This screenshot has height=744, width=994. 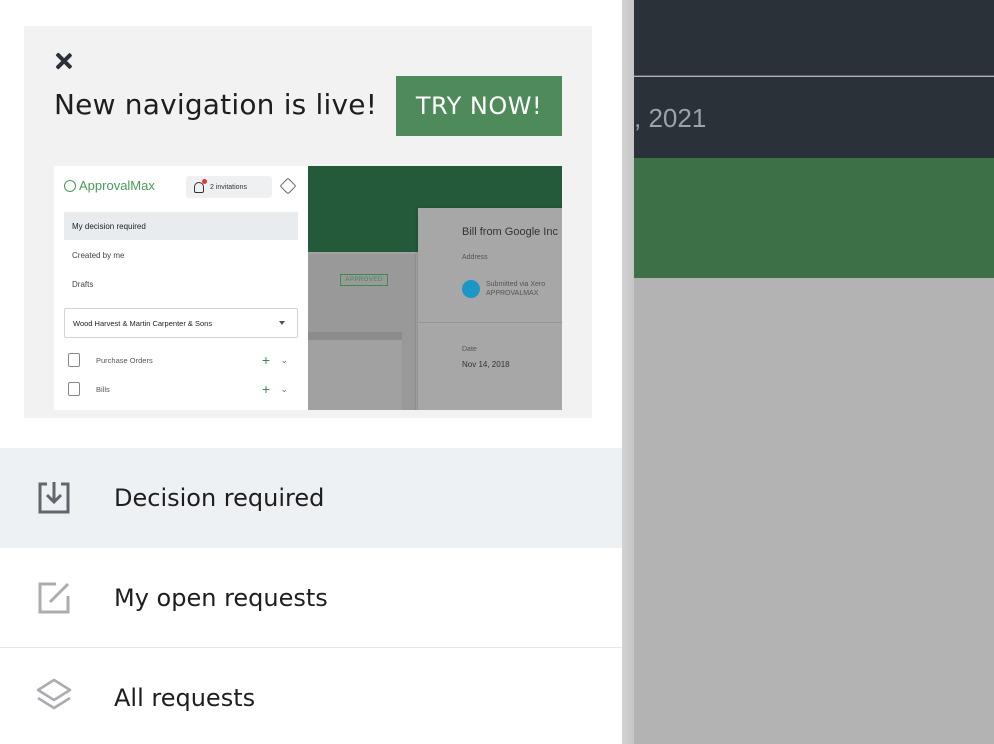 What do you see at coordinates (183, 389) in the screenshot?
I see `preview-section-bills: Bills + ⌄` at bounding box center [183, 389].